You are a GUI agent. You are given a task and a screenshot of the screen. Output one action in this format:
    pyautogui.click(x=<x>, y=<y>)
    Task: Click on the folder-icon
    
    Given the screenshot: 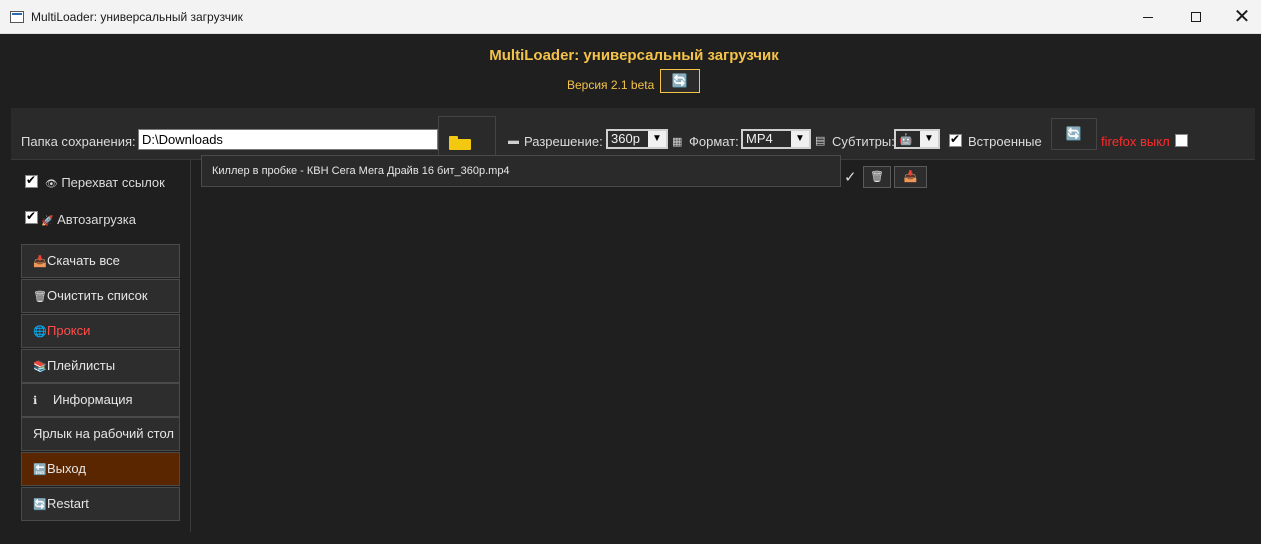 What is the action you would take?
    pyautogui.click(x=460, y=143)
    